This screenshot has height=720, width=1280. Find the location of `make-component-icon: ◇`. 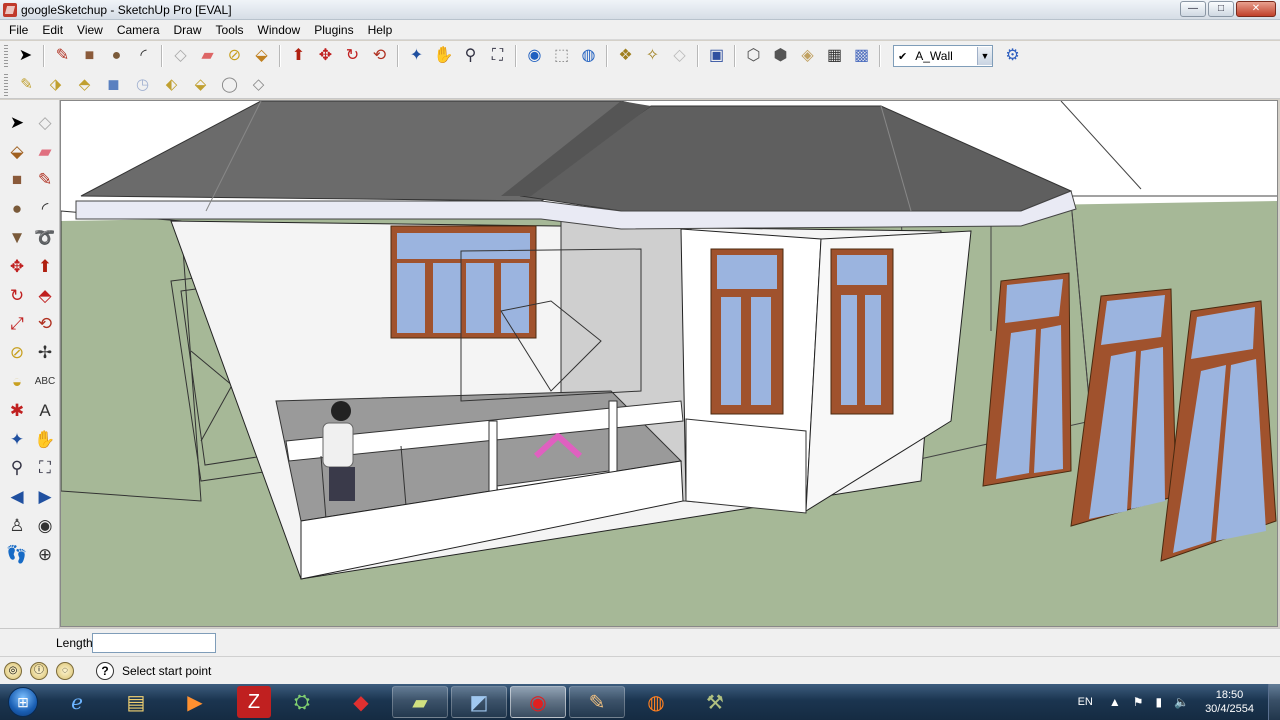

make-component-icon: ◇ is located at coordinates (180, 56).